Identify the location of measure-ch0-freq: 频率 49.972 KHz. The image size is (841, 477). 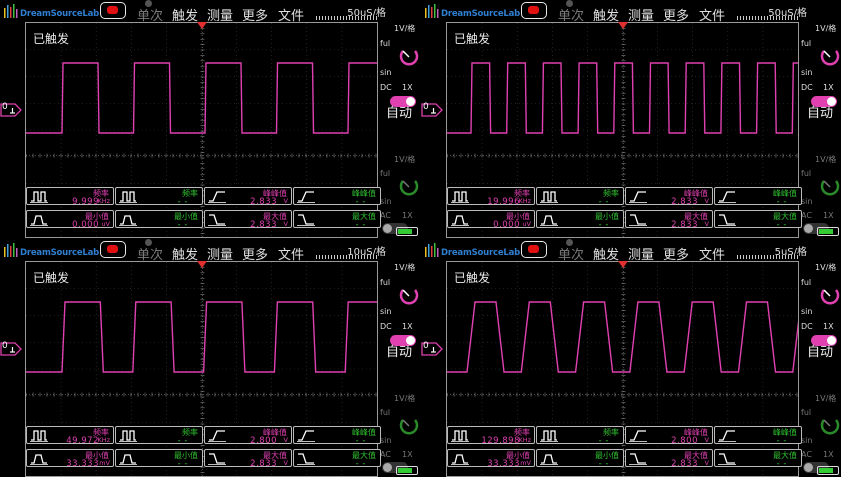
(70, 436).